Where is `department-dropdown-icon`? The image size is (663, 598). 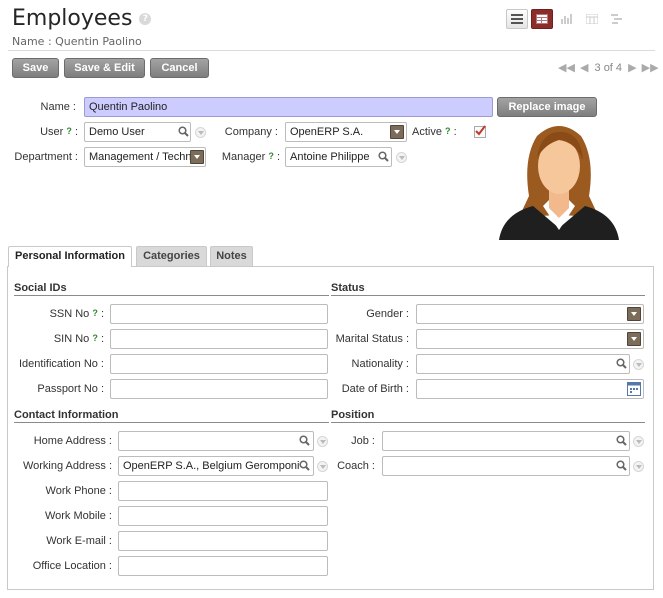 department-dropdown-icon is located at coordinates (197, 157).